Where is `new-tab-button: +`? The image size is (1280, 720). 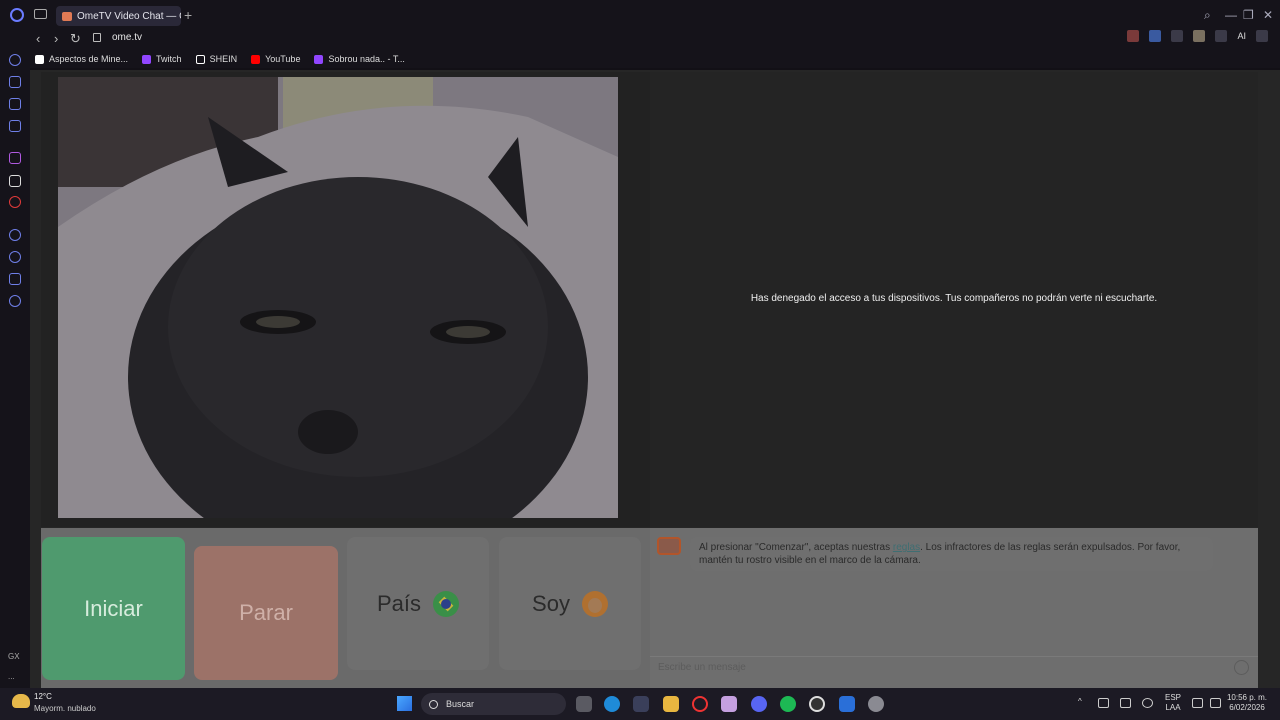 new-tab-button: + is located at coordinates (188, 15).